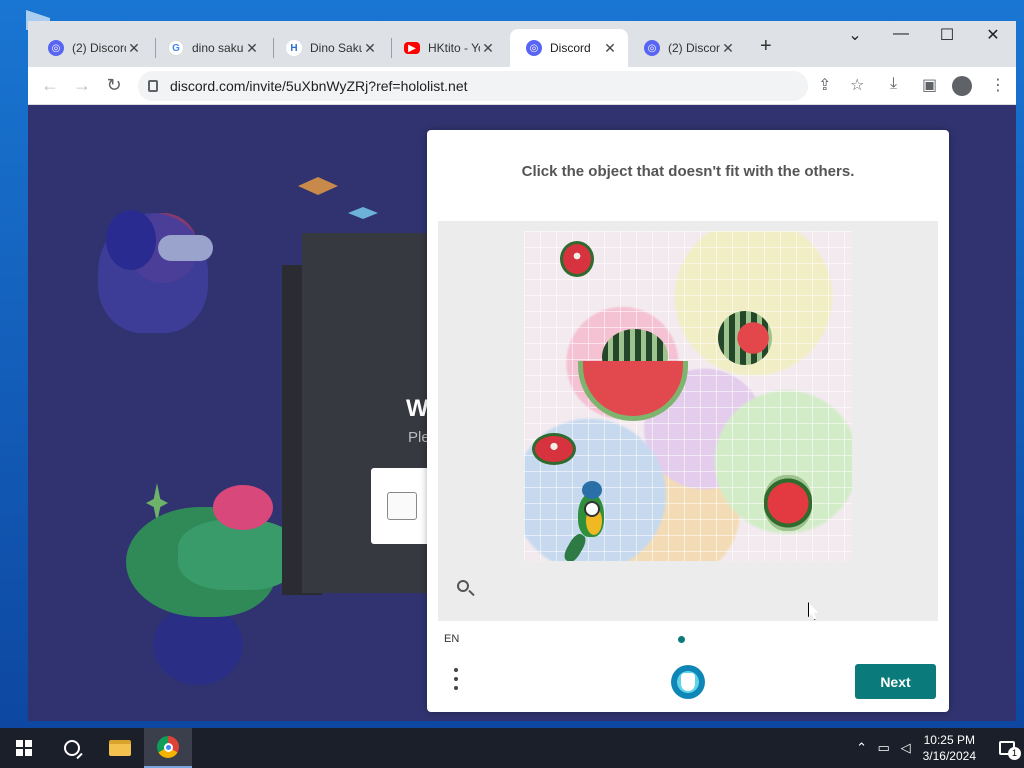  I want to click on close-window-button: ✕, so click(993, 35).